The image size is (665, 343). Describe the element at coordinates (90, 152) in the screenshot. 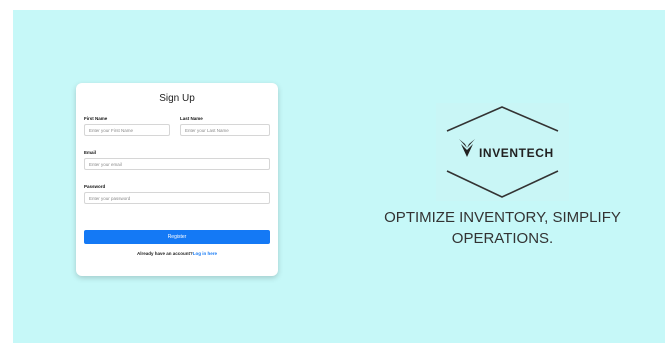

I see `email-label: Email` at that location.